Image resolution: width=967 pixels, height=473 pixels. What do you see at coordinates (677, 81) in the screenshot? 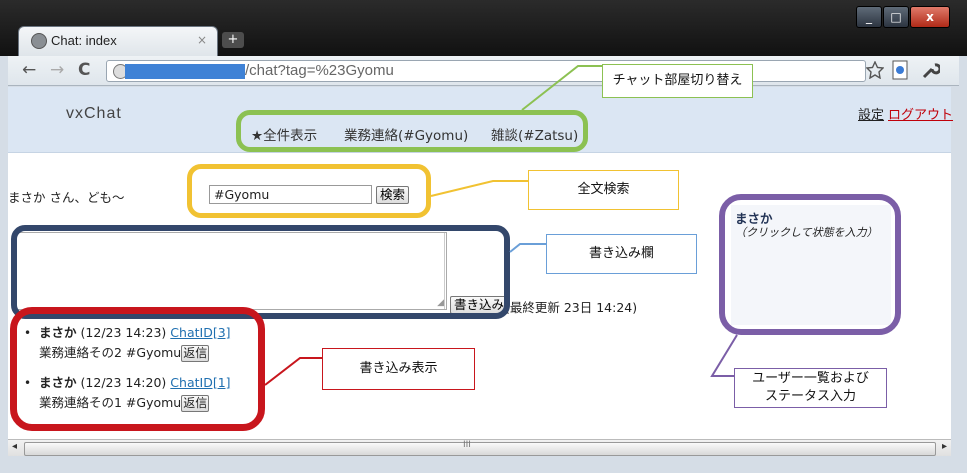
I see `callout-room-switch: チャット部屋切り替え` at bounding box center [677, 81].